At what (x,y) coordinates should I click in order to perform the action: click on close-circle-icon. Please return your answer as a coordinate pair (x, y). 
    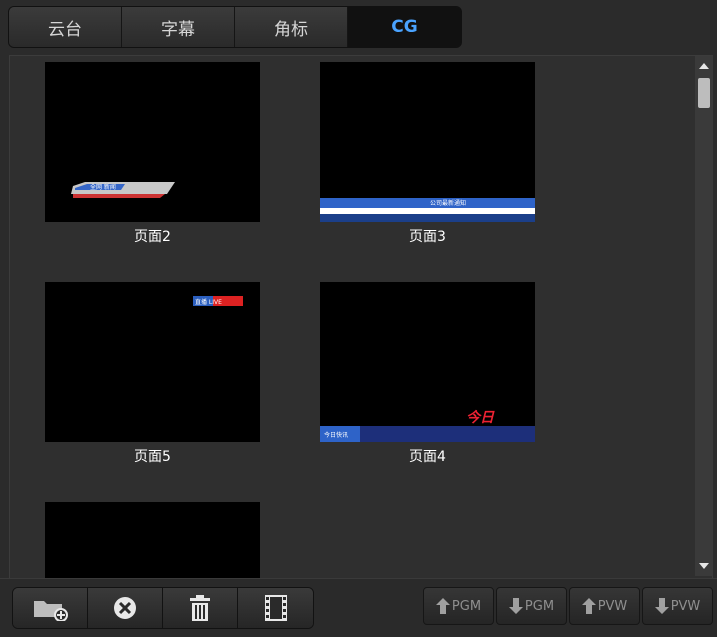
    Looking at the image, I should click on (125, 608).